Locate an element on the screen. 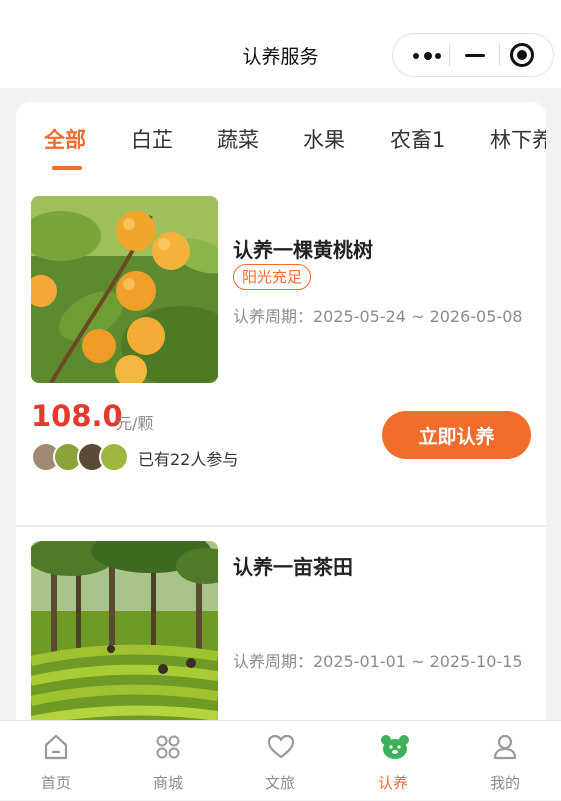  tea-field-image is located at coordinates (124, 633).